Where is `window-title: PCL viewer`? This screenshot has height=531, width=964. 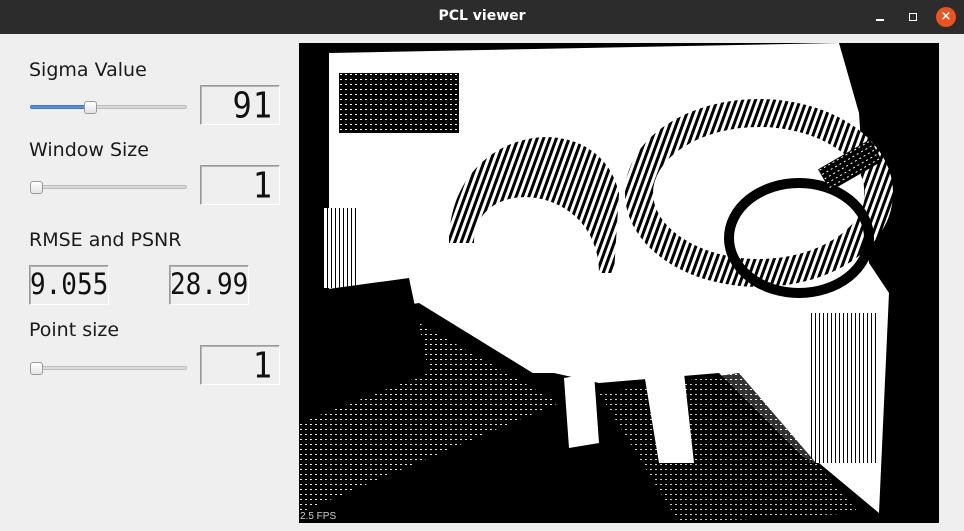
window-title: PCL viewer is located at coordinates (482, 16).